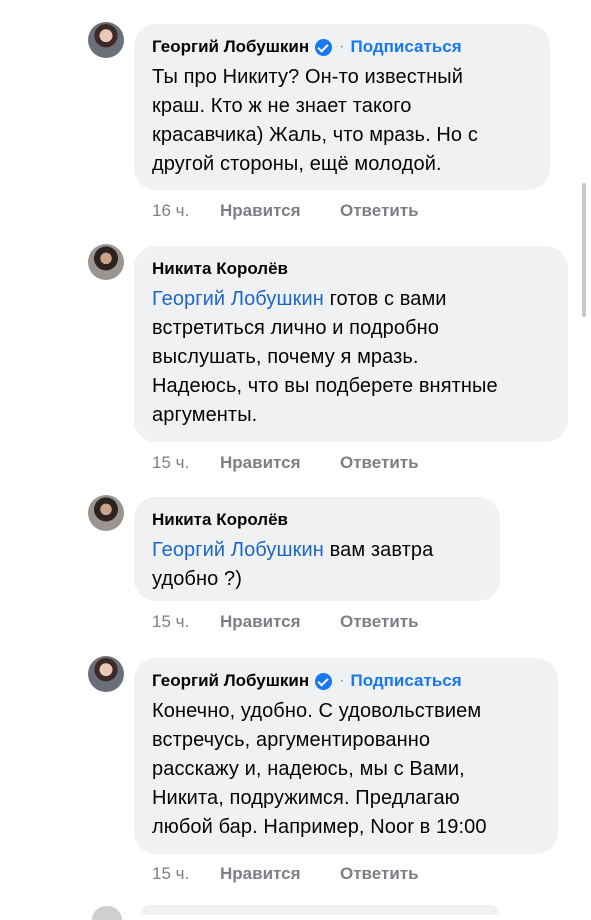 This screenshot has height=920, width=591. What do you see at coordinates (584, 250) in the screenshot?
I see `scrollbar` at bounding box center [584, 250].